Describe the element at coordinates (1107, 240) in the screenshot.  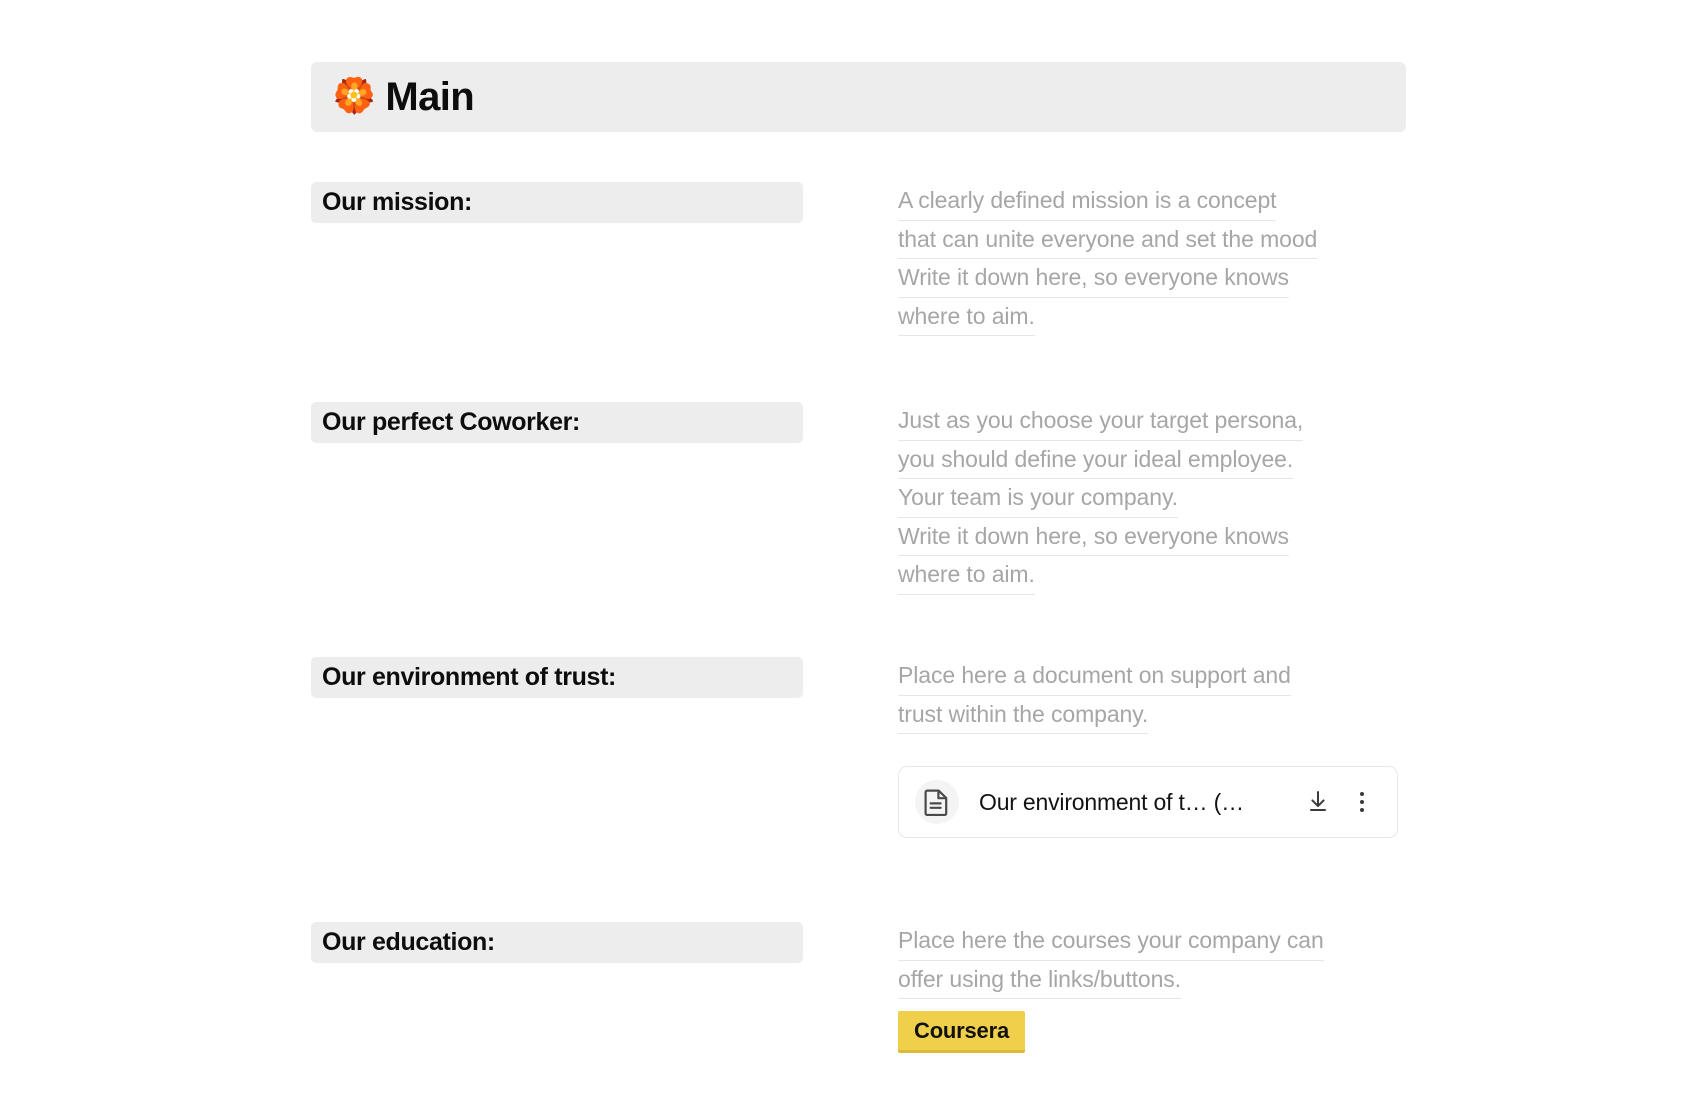
I see `hint-line: that can unite everyone and set the mood` at that location.